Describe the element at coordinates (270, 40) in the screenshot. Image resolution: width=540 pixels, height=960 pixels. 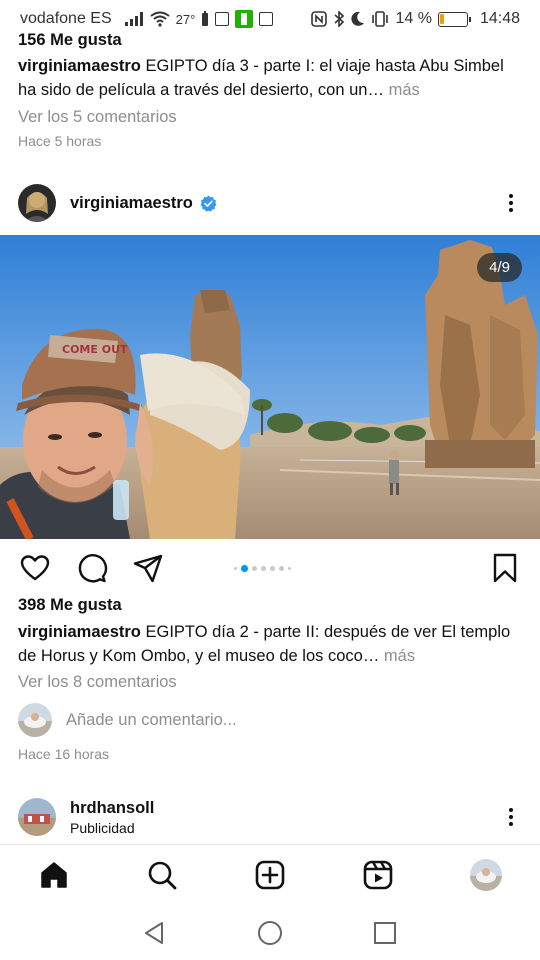
I see `previous-post-likes: 156 Me gusta` at that location.